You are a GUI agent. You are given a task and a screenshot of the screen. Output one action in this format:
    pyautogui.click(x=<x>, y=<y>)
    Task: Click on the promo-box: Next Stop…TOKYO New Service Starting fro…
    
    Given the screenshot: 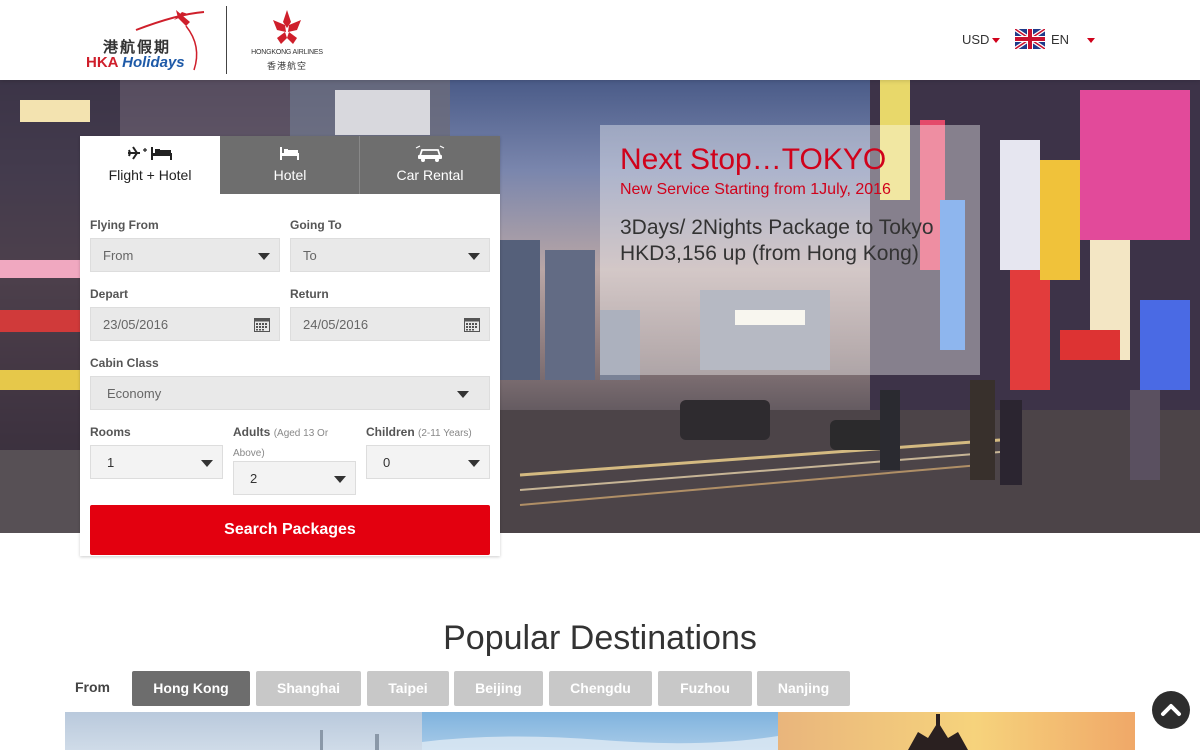 What is the action you would take?
    pyautogui.click(x=790, y=250)
    